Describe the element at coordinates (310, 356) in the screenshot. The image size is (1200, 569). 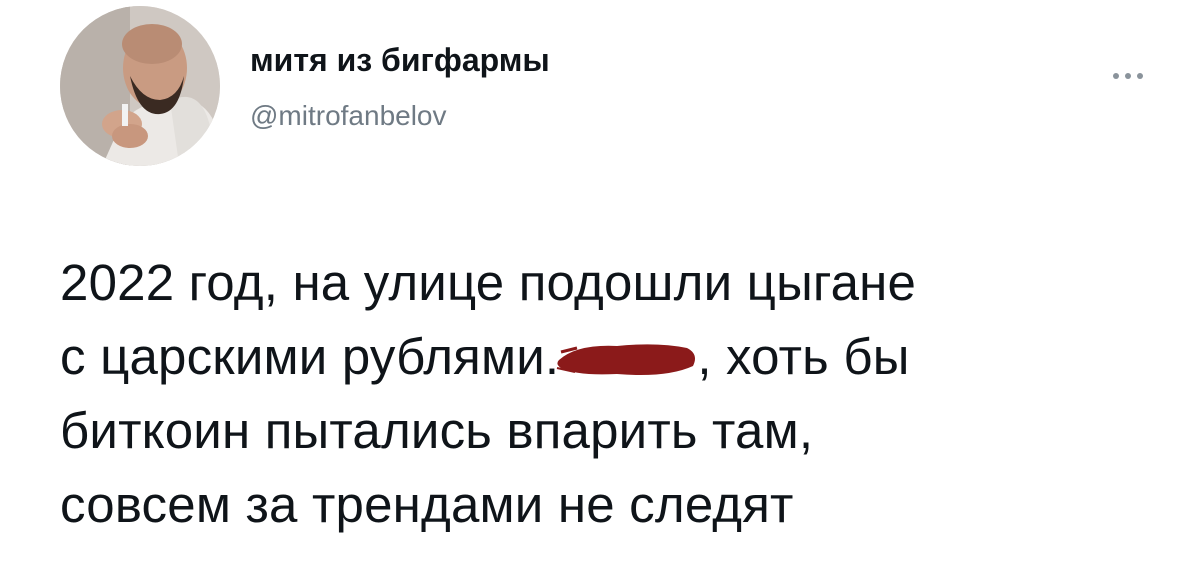
I see `tweet-line-segment: с царскими рублями.` at that location.